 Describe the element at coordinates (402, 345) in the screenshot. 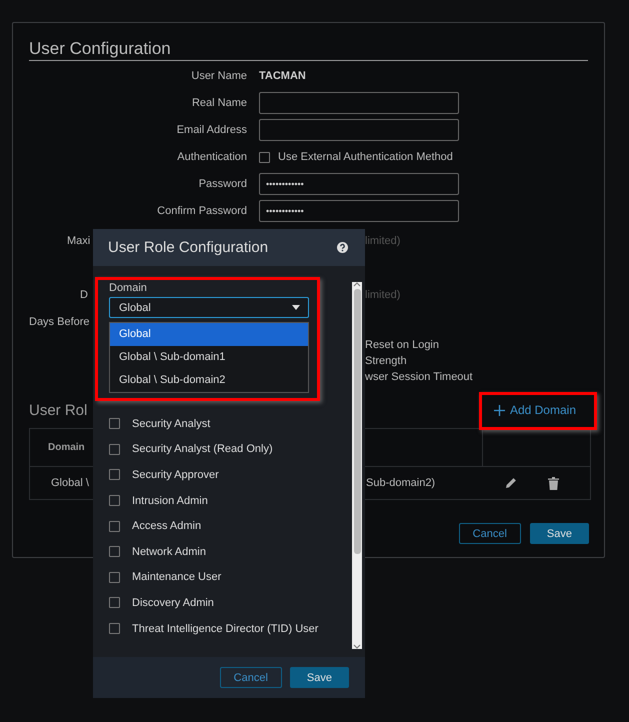

I see `option-label: Reset on Login` at that location.